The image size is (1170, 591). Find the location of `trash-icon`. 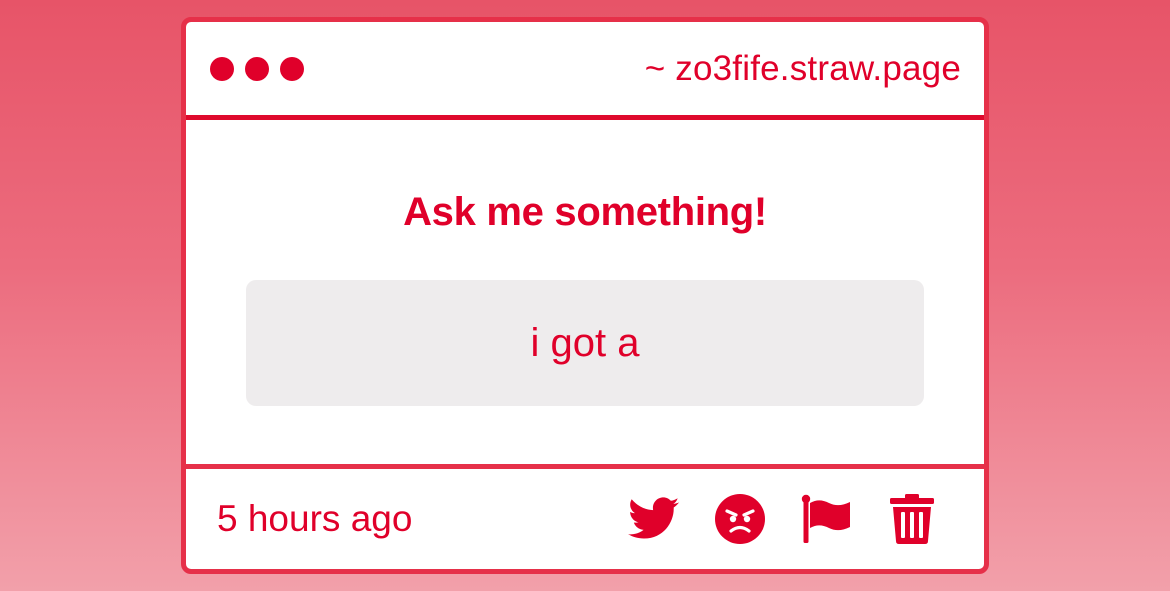

trash-icon is located at coordinates (912, 519).